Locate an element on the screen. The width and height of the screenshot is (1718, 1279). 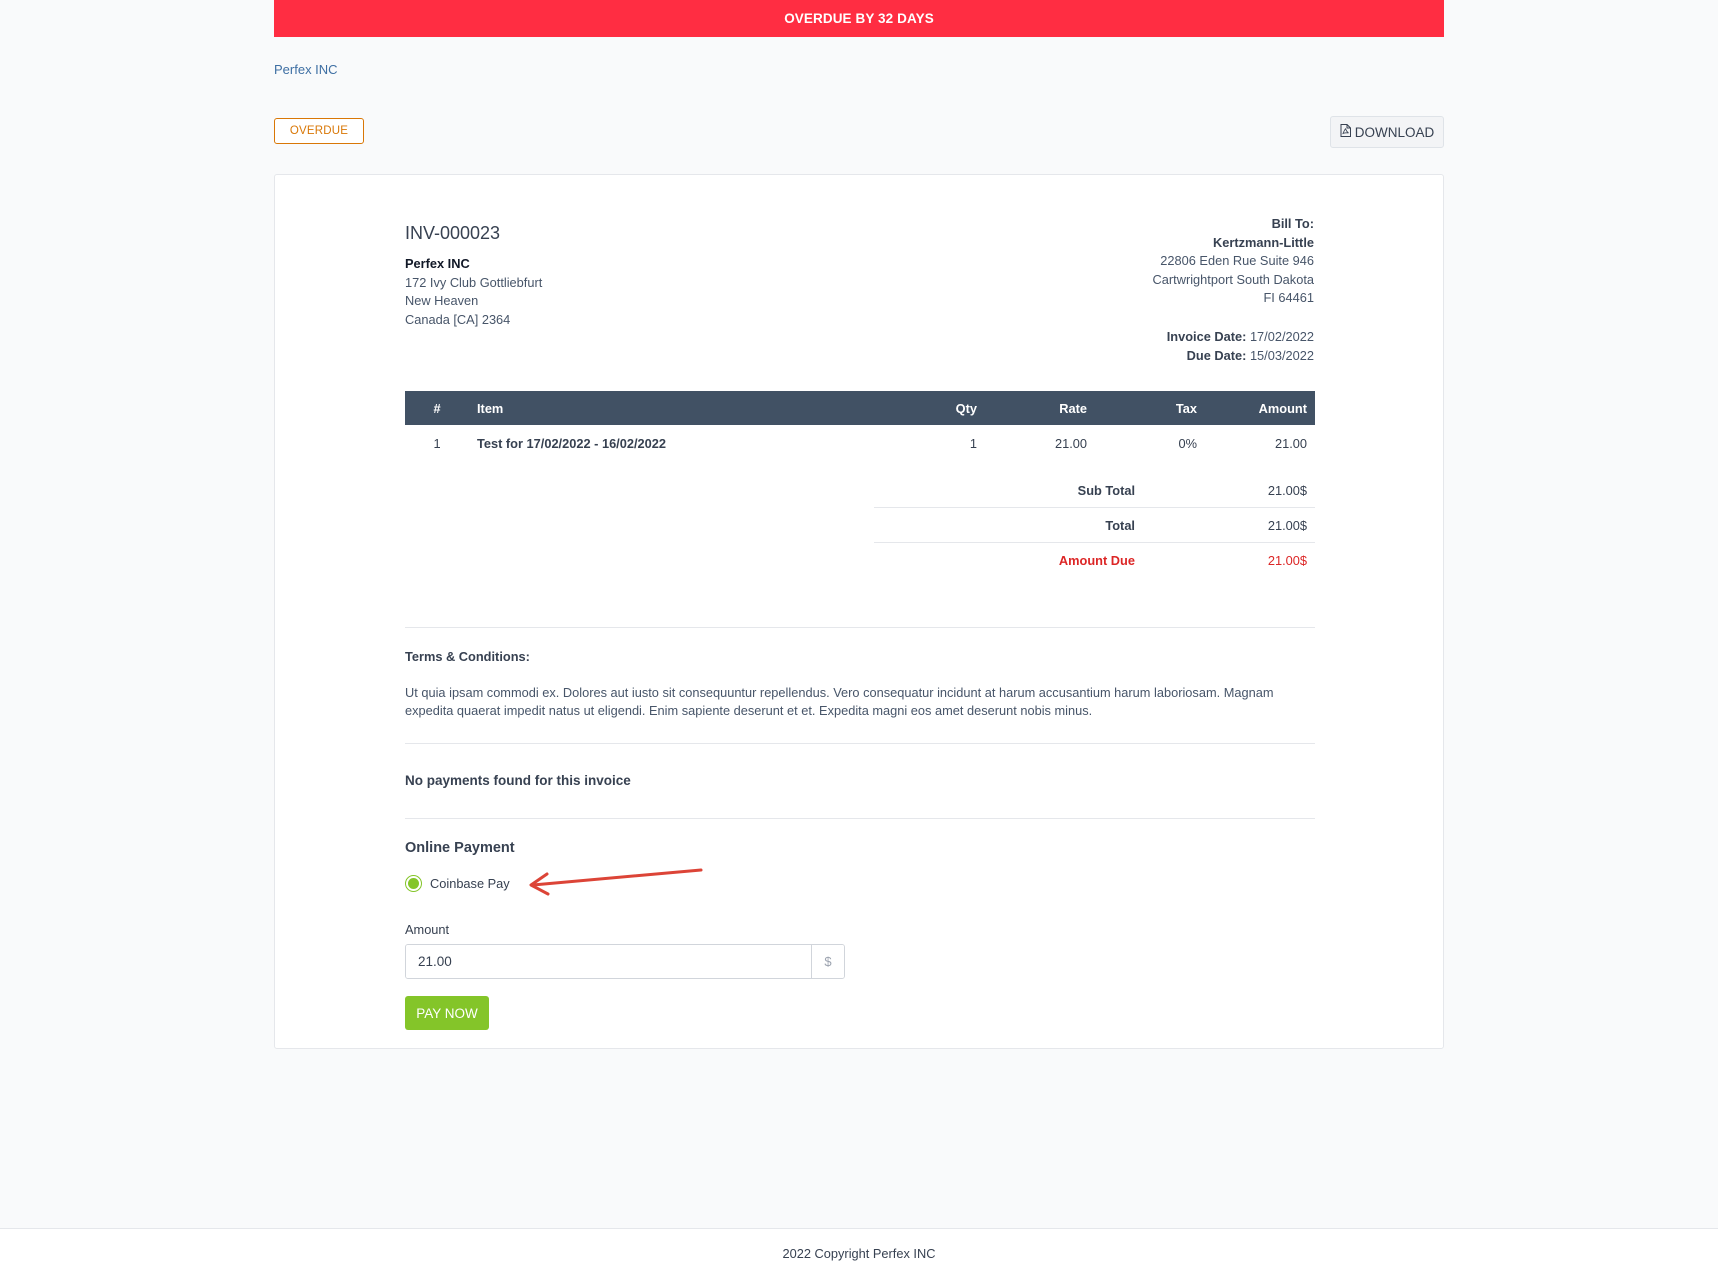
payment-method-coinbase: Coinbase Pay is located at coordinates (457, 883).